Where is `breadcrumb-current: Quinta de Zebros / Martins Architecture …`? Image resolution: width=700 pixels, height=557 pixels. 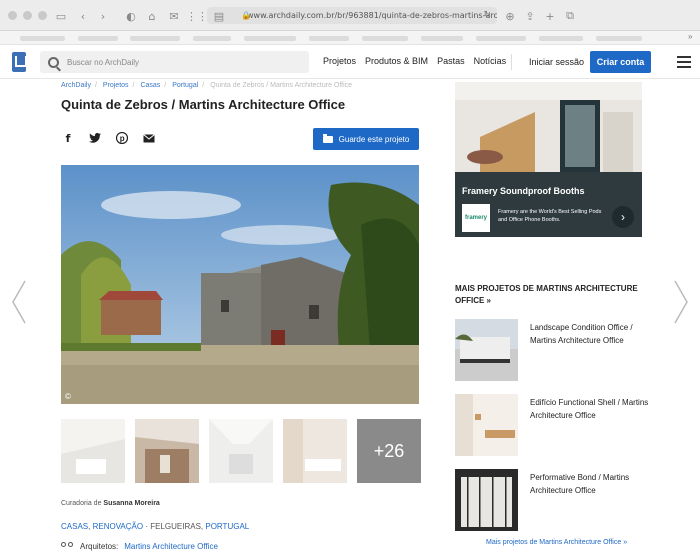
breadcrumb-current: Quinta de Zebros / Martins Architecture … is located at coordinates (281, 85).